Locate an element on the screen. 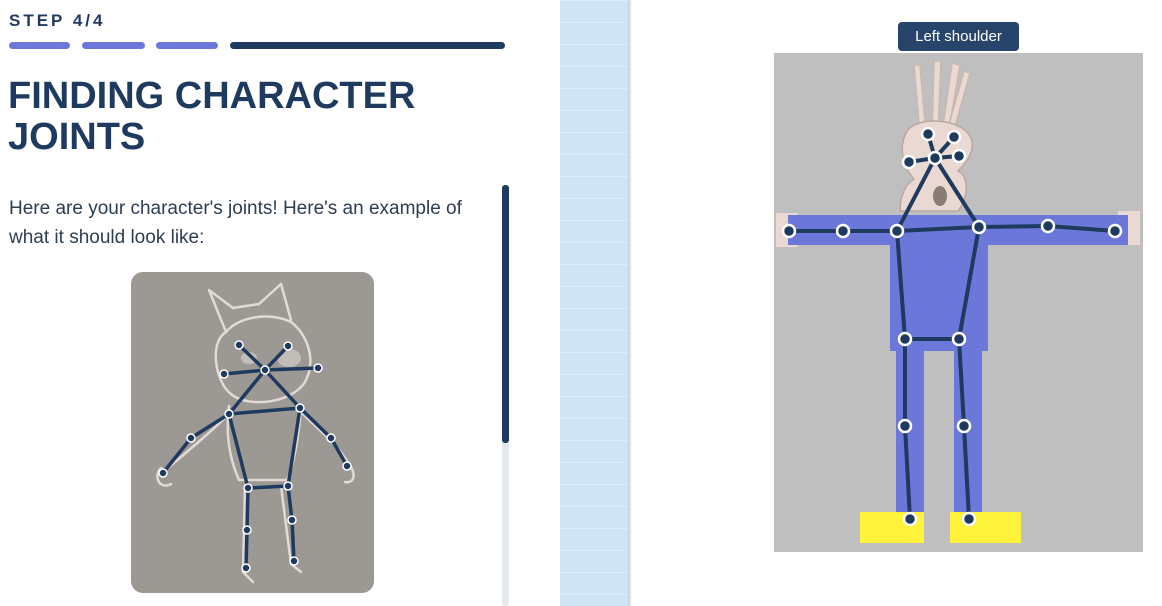  scrollbar-thumb is located at coordinates (505, 314).